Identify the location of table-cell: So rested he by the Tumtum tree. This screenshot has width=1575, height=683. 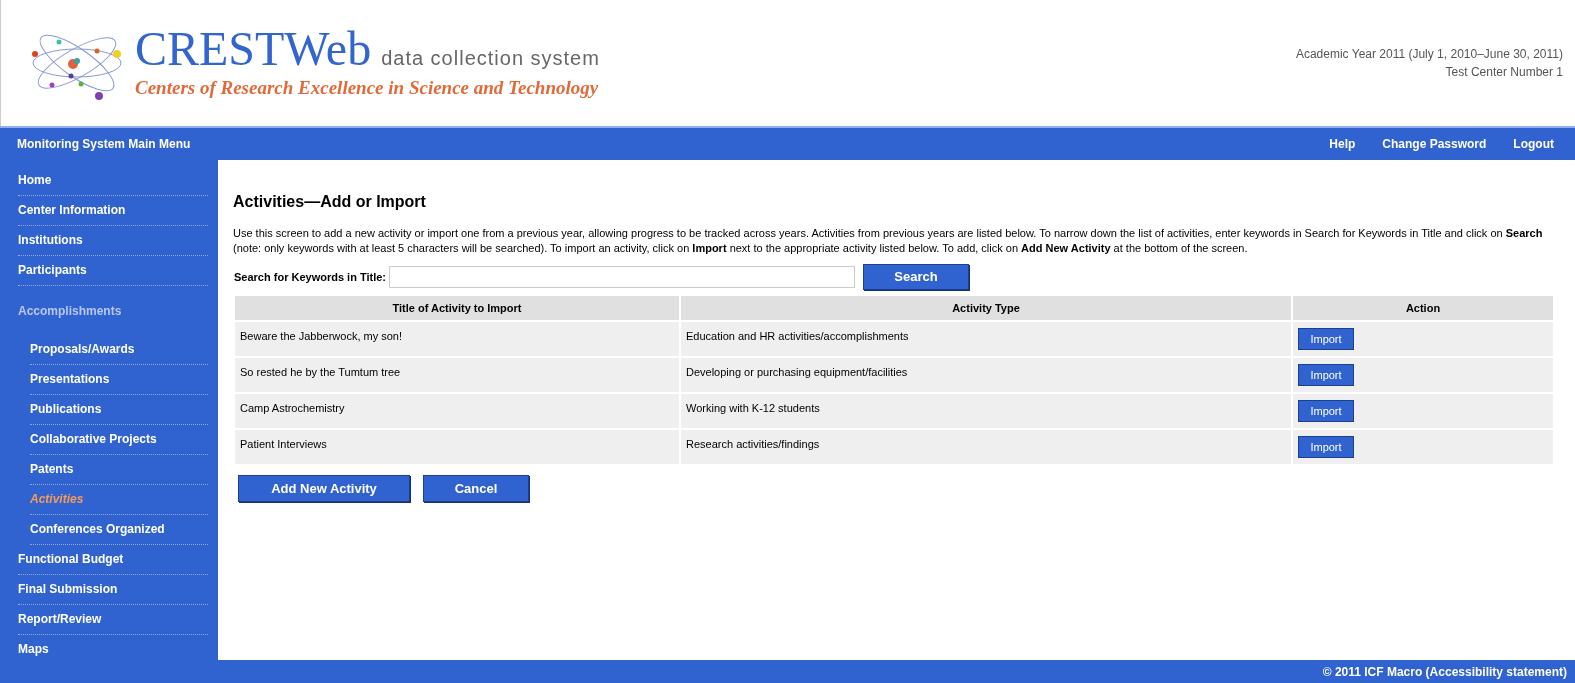
(457, 375).